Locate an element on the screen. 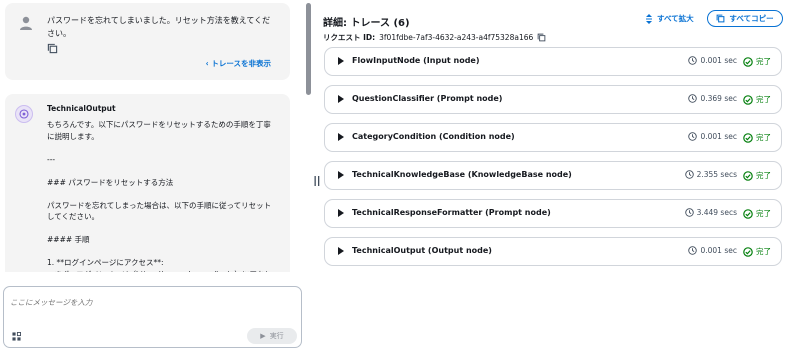 The width and height of the screenshot is (800, 350). hide-trace-link: ‹ トレースを非表示 is located at coordinates (238, 63).